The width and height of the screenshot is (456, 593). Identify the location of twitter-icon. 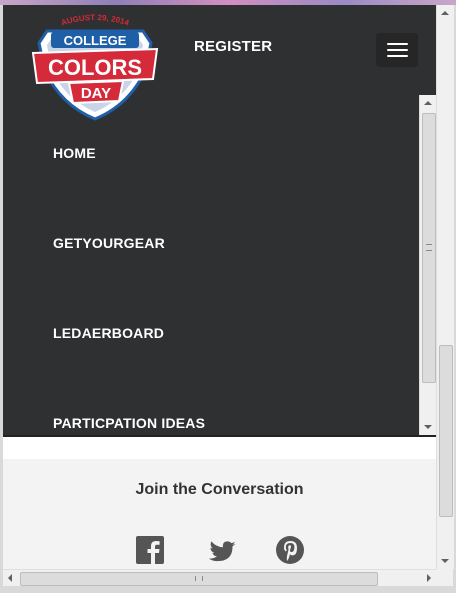
(222, 550).